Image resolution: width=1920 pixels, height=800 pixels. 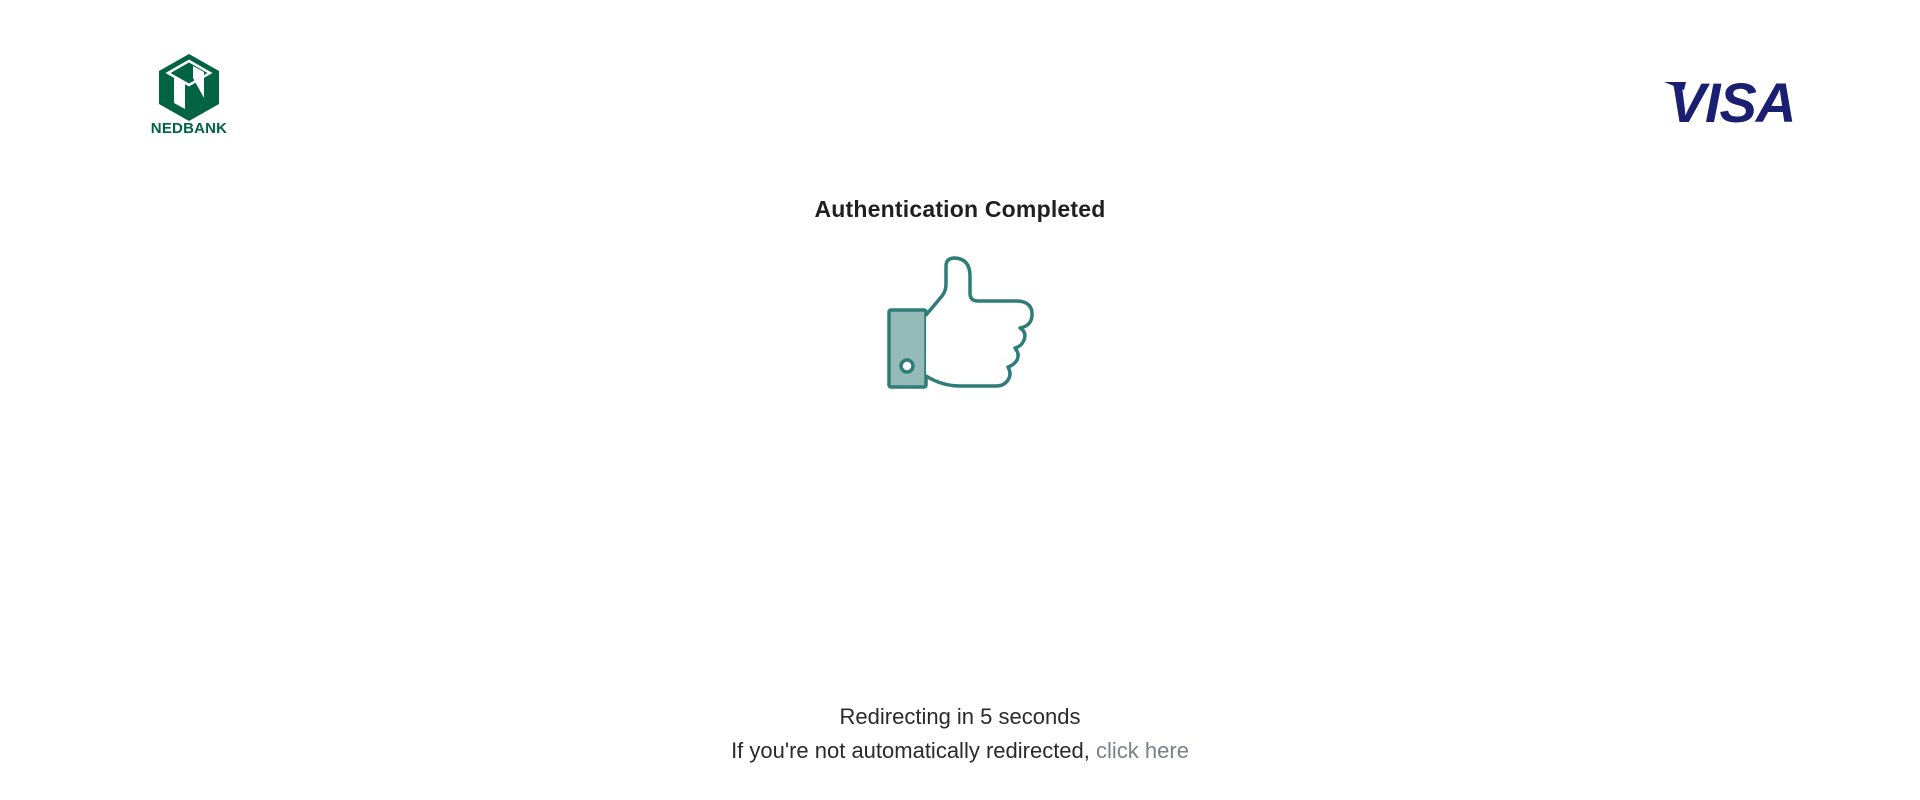 I want to click on visa-wordmark: VISA, so click(x=1732, y=102).